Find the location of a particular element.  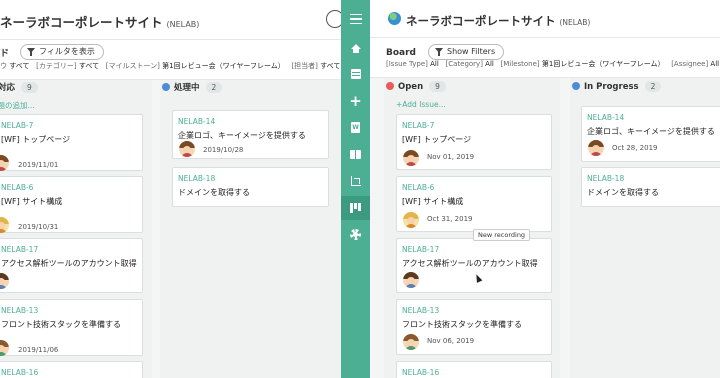

issue-due-date: 2019/11/06 is located at coordinates (38, 350).